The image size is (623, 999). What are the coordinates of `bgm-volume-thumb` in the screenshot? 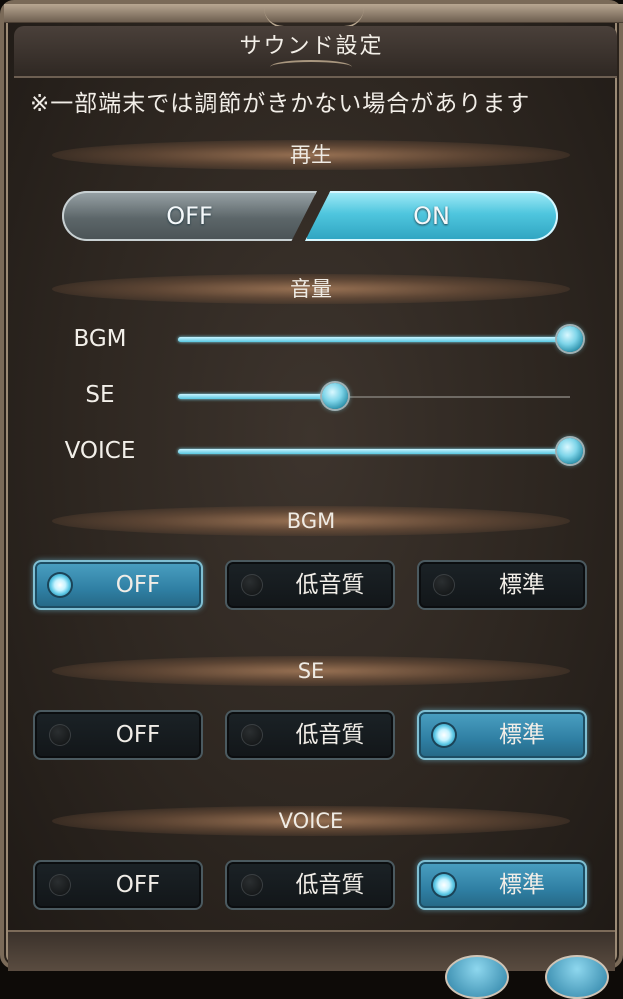 It's located at (570, 339).